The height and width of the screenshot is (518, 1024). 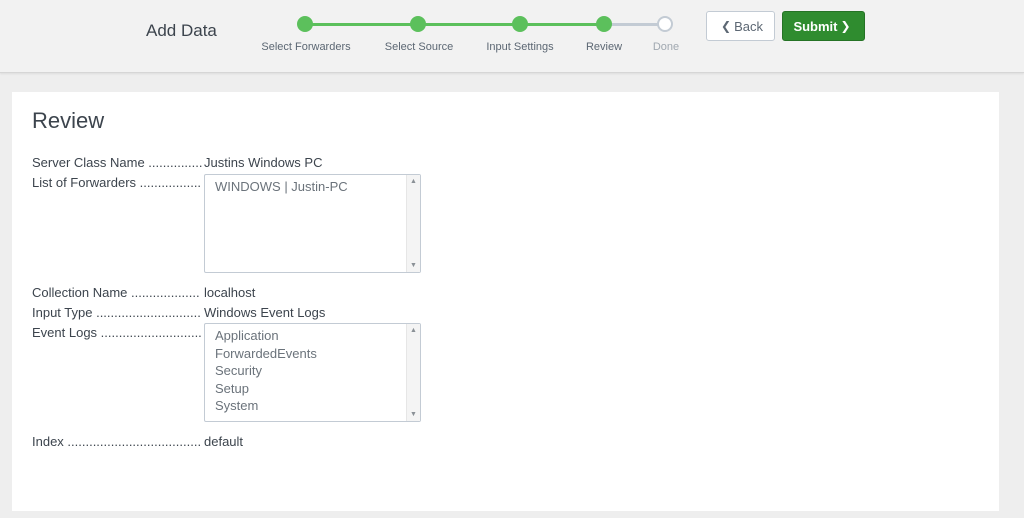 What do you see at coordinates (666, 47) in the screenshot?
I see `step-label-done: Done` at bounding box center [666, 47].